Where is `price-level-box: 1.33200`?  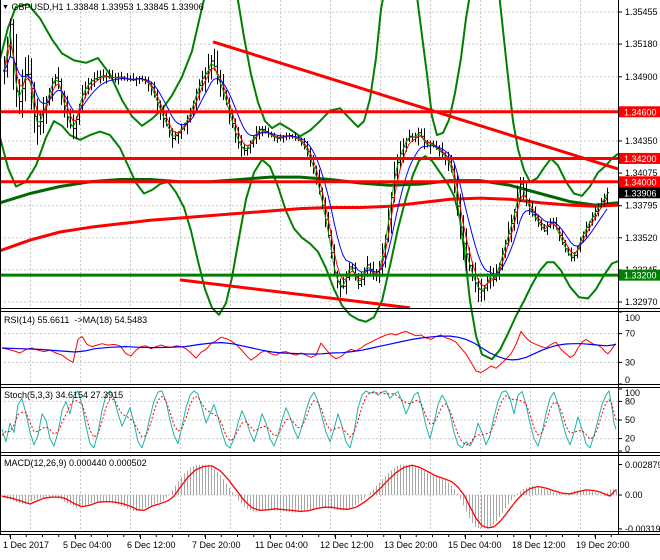
price-level-box: 1.33200 is located at coordinates (639, 275).